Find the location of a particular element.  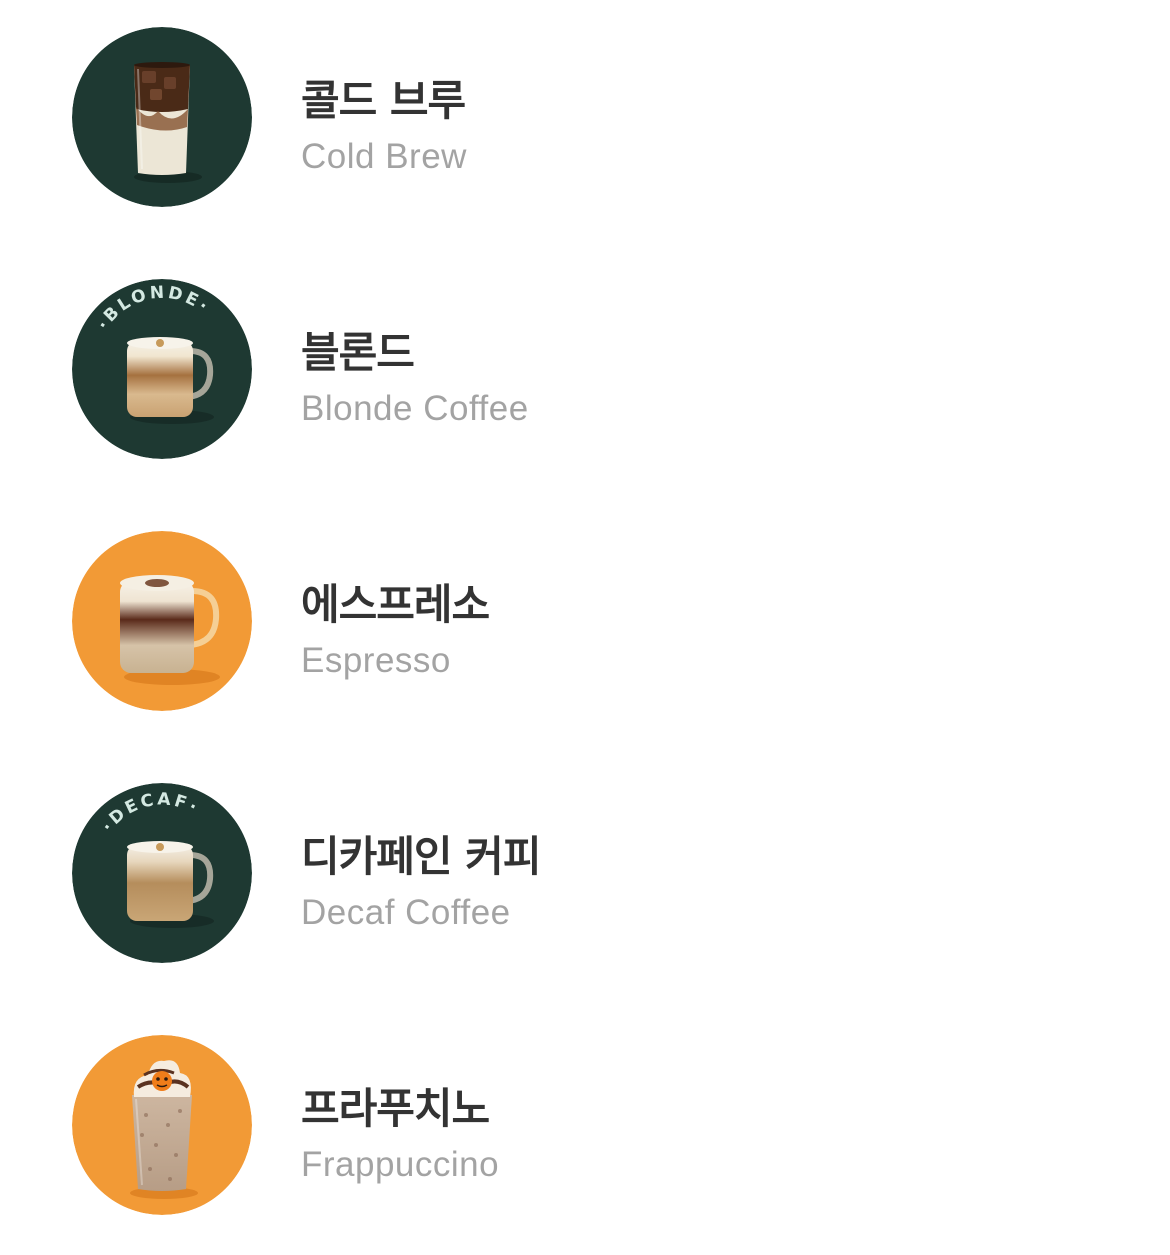

menu-item-title: 블론드 is located at coordinates (358, 352).